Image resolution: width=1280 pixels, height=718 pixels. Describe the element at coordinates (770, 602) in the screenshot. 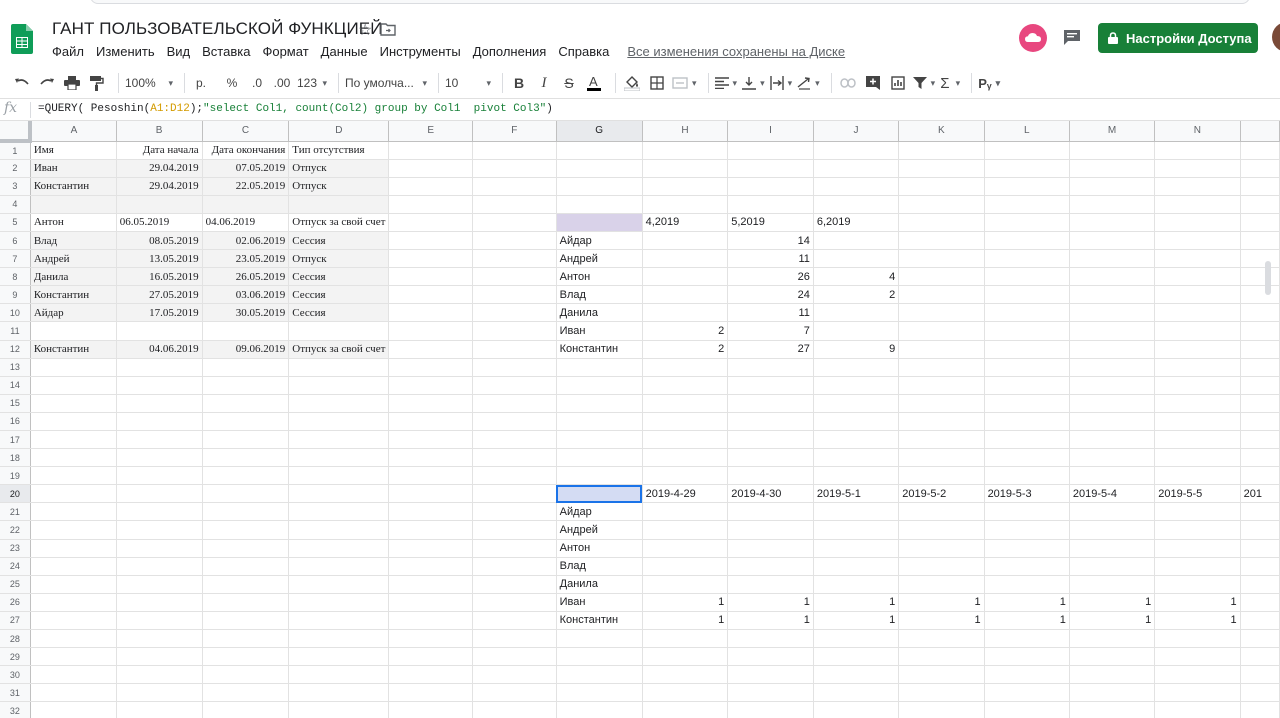

I see `cell-I26: 1` at that location.